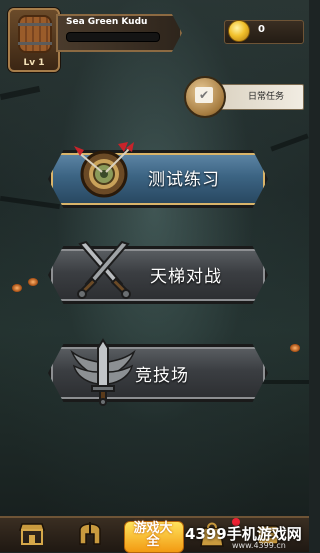 This screenshot has width=320, height=553. I want to click on experience-bar, so click(113, 37).